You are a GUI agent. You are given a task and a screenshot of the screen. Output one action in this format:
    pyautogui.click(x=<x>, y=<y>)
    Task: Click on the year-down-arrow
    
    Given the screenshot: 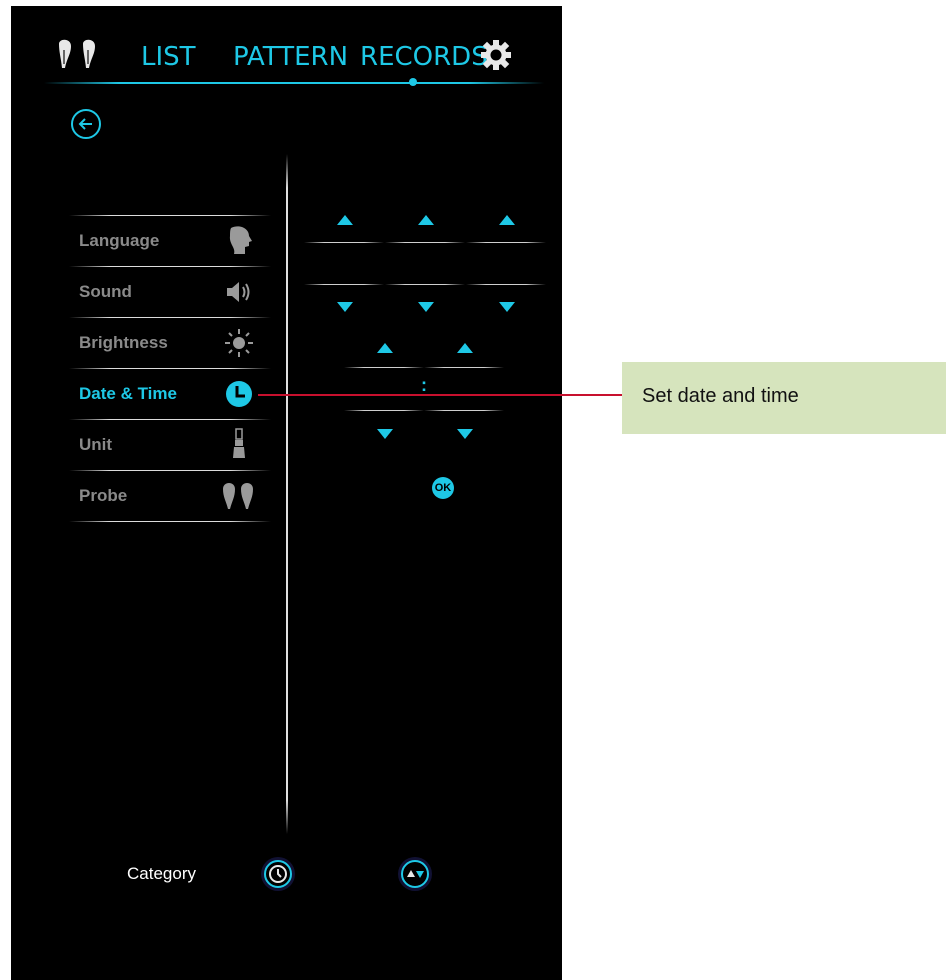 What is the action you would take?
    pyautogui.click(x=507, y=307)
    